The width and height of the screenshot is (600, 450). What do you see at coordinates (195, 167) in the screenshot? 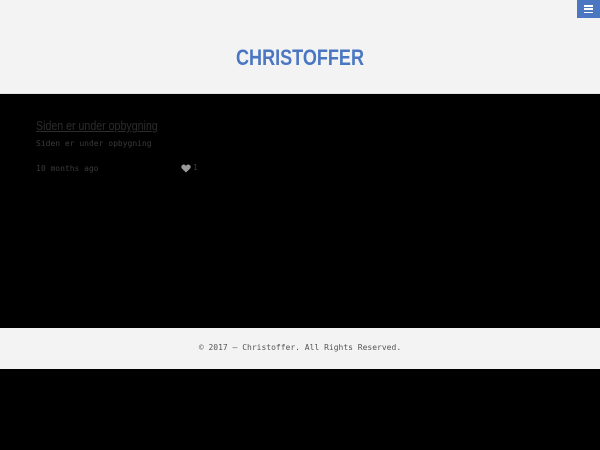
I see `like-count: 1` at bounding box center [195, 167].